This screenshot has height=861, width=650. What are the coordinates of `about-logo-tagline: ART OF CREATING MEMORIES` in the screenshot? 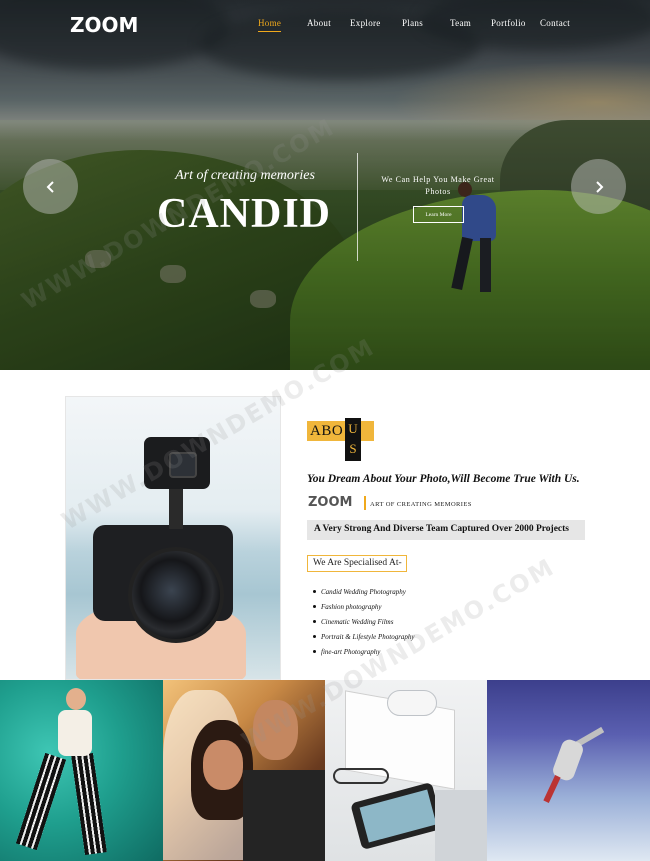 It's located at (421, 504).